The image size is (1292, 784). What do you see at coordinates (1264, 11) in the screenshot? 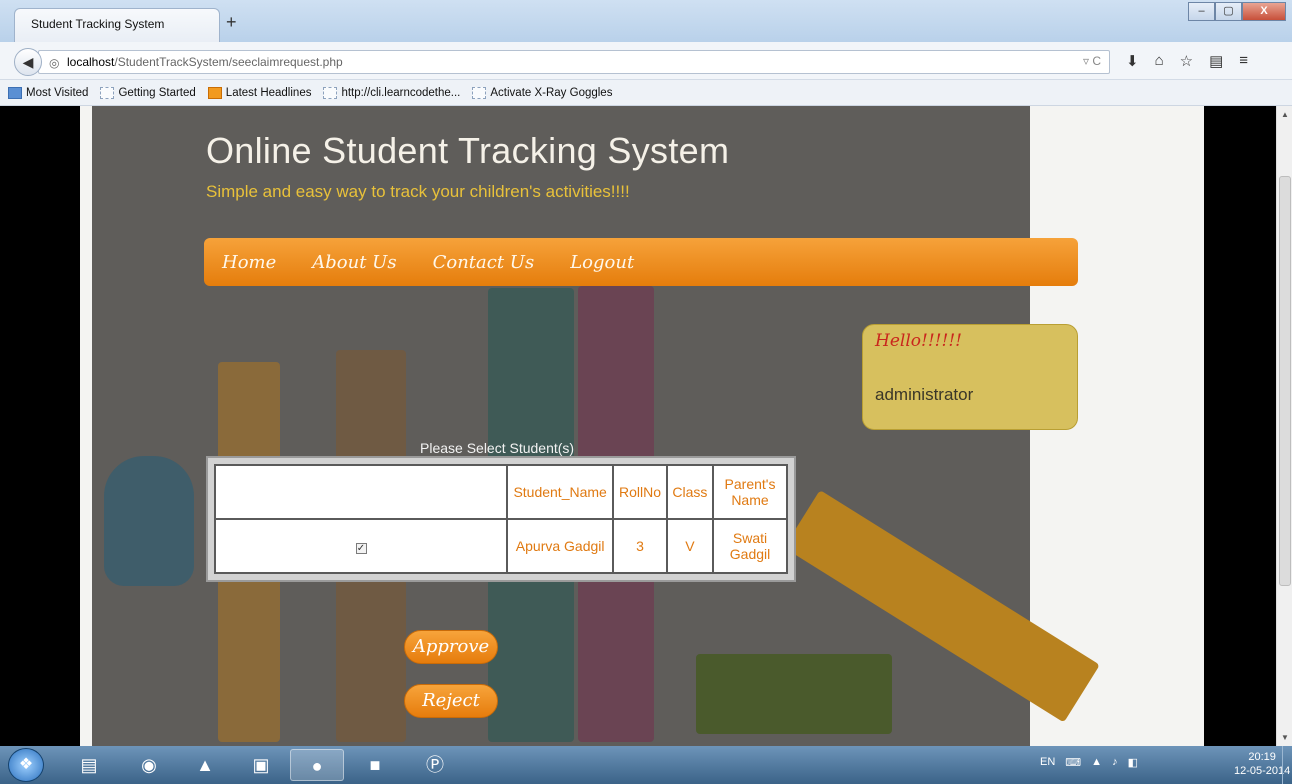
I see `close-window-button: X` at bounding box center [1264, 11].